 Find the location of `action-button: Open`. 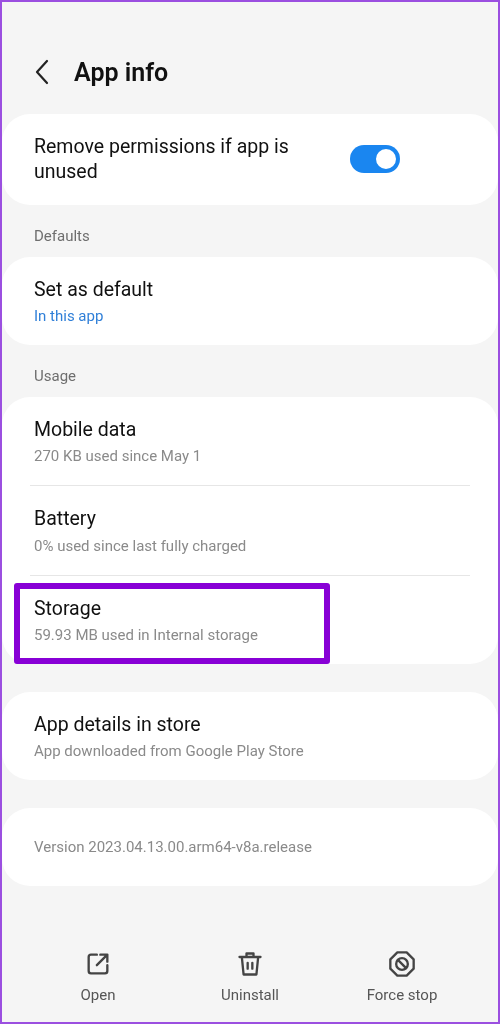

action-button: Open is located at coordinates (98, 977).